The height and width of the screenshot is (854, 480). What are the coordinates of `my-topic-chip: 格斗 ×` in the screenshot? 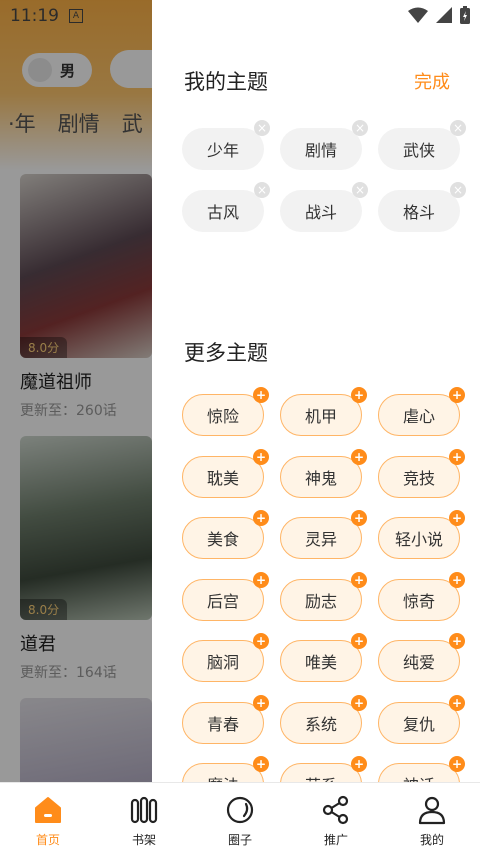 It's located at (422, 207).